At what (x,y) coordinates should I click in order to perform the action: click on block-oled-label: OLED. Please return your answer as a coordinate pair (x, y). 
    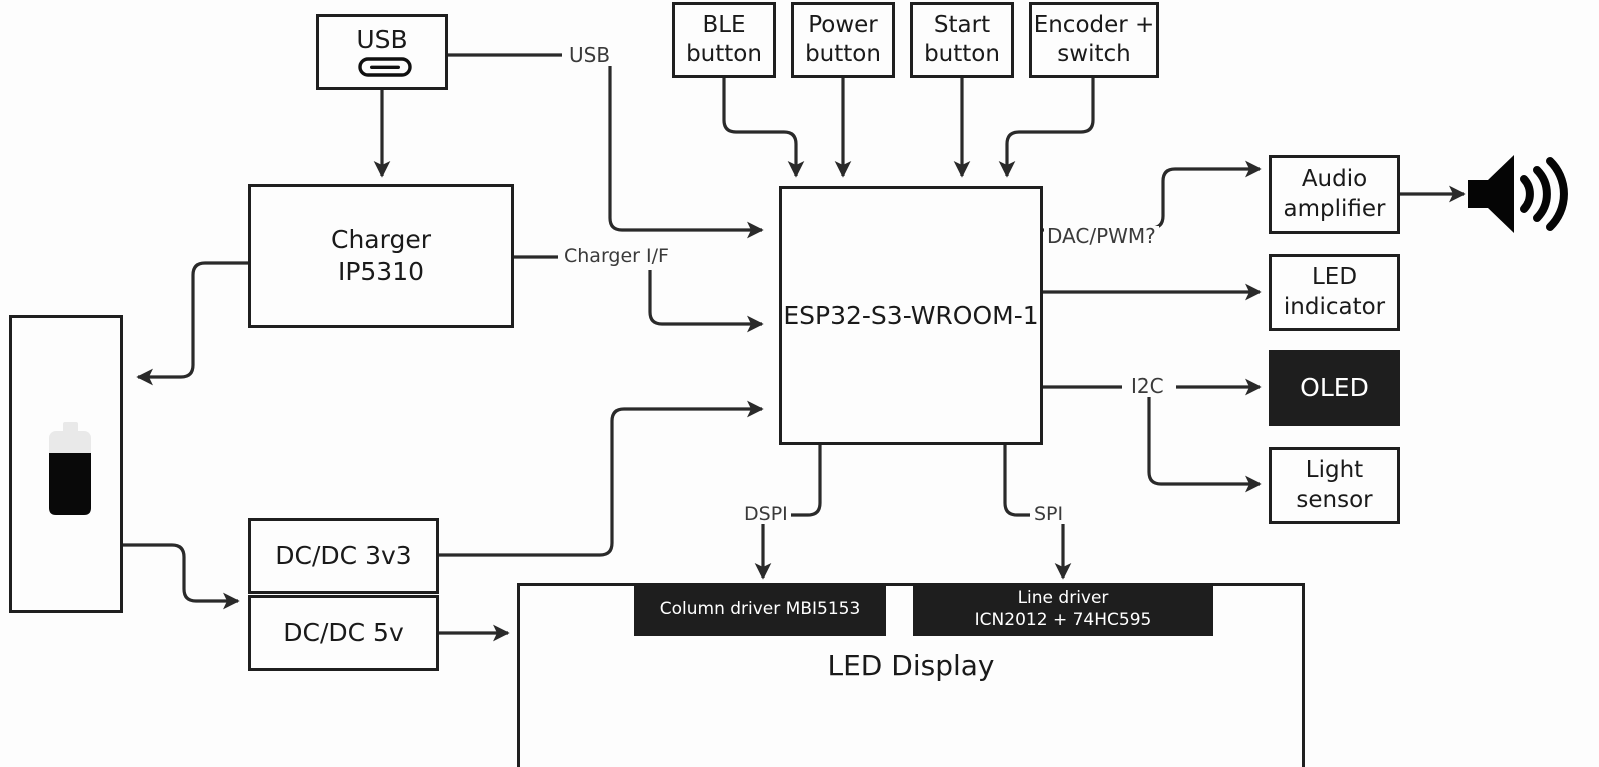
    Looking at the image, I should click on (1334, 387).